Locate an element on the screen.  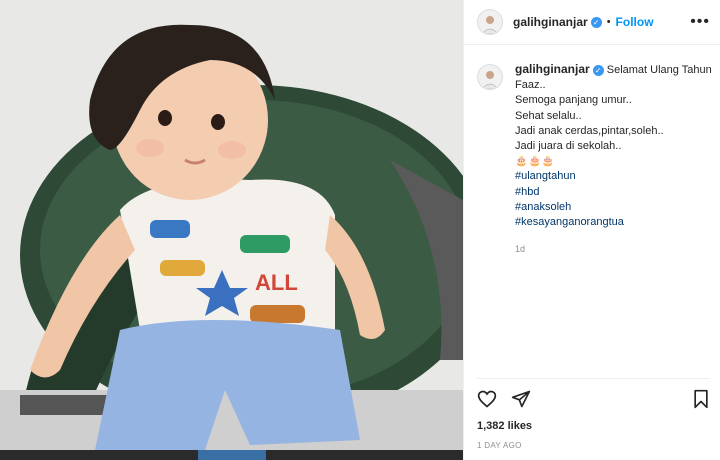
caption-line: Jadi juara di sekolah.. is located at coordinates (568, 146).